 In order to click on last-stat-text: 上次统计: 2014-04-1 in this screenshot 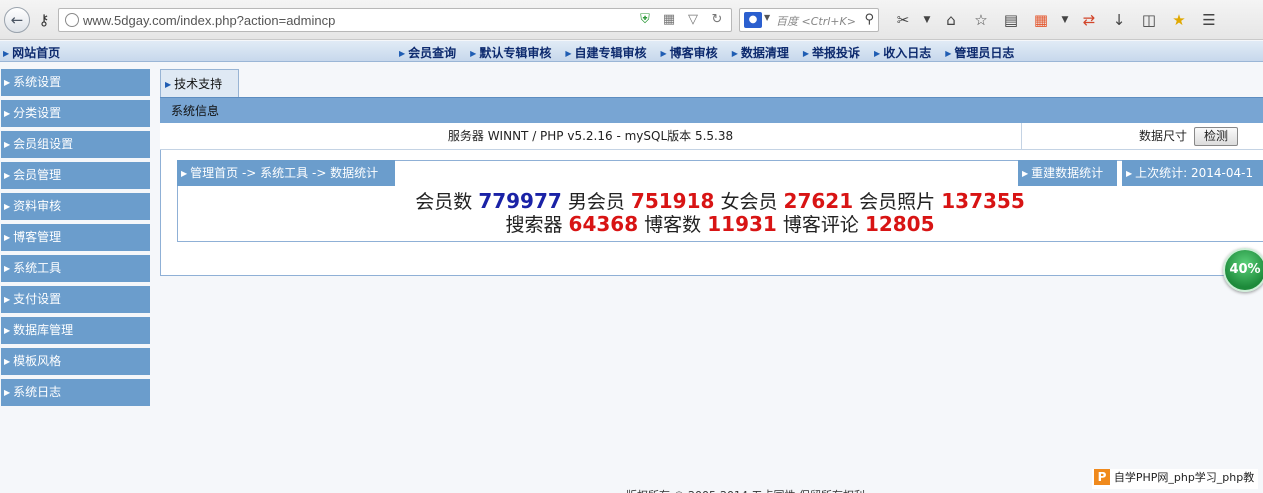, I will do `click(1194, 173)`.